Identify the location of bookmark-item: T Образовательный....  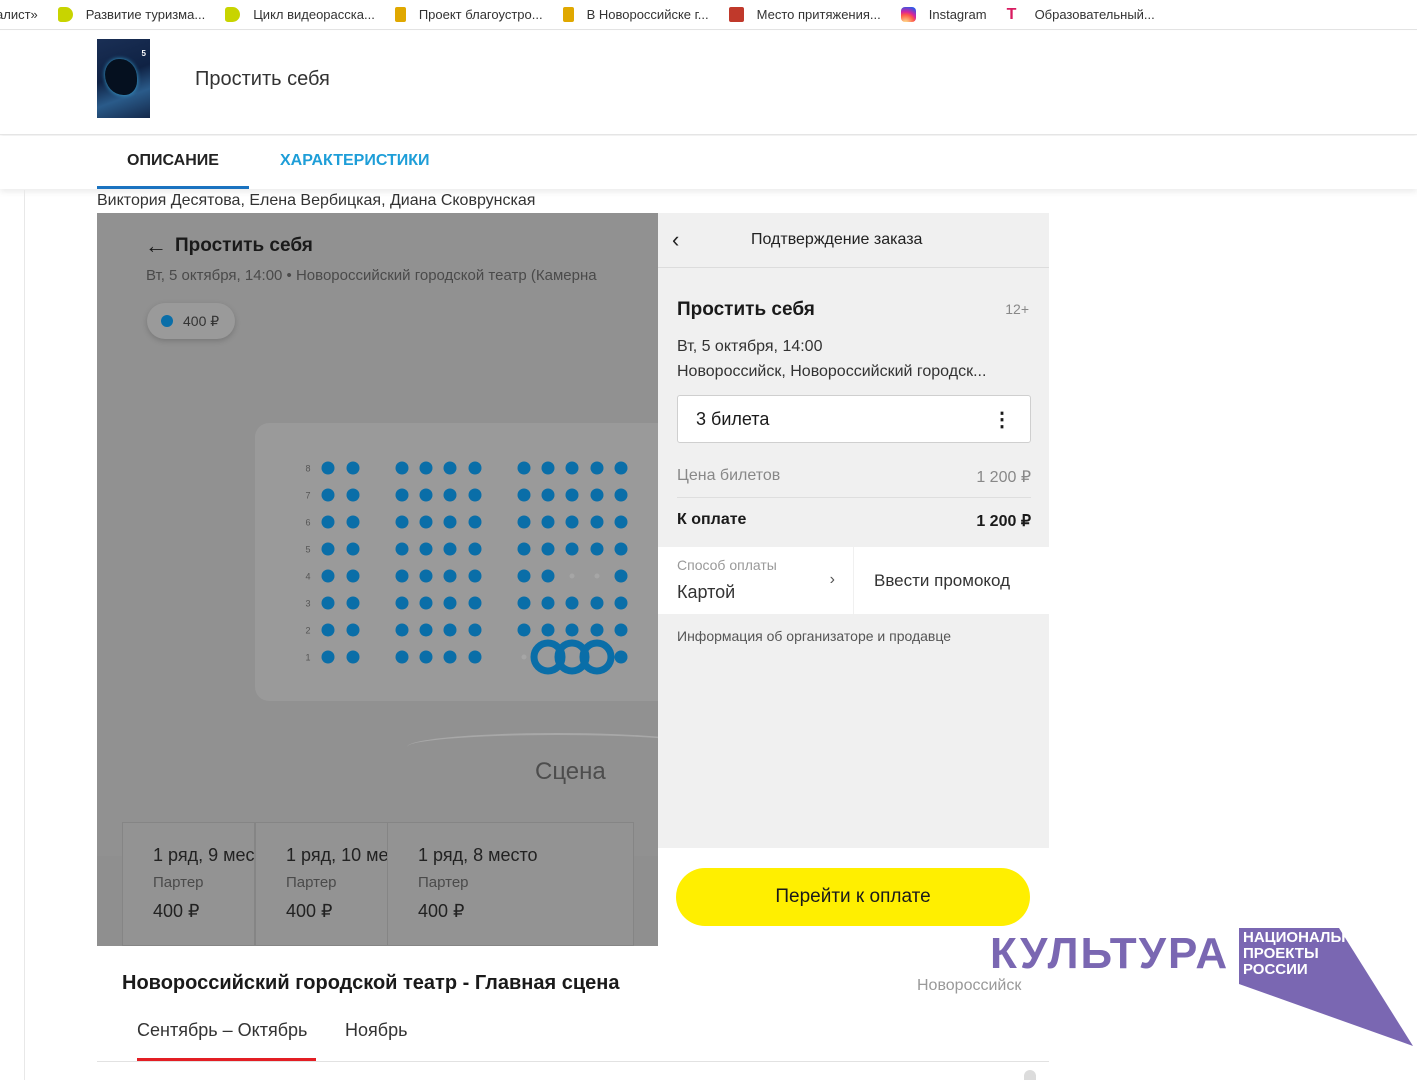
(1081, 15).